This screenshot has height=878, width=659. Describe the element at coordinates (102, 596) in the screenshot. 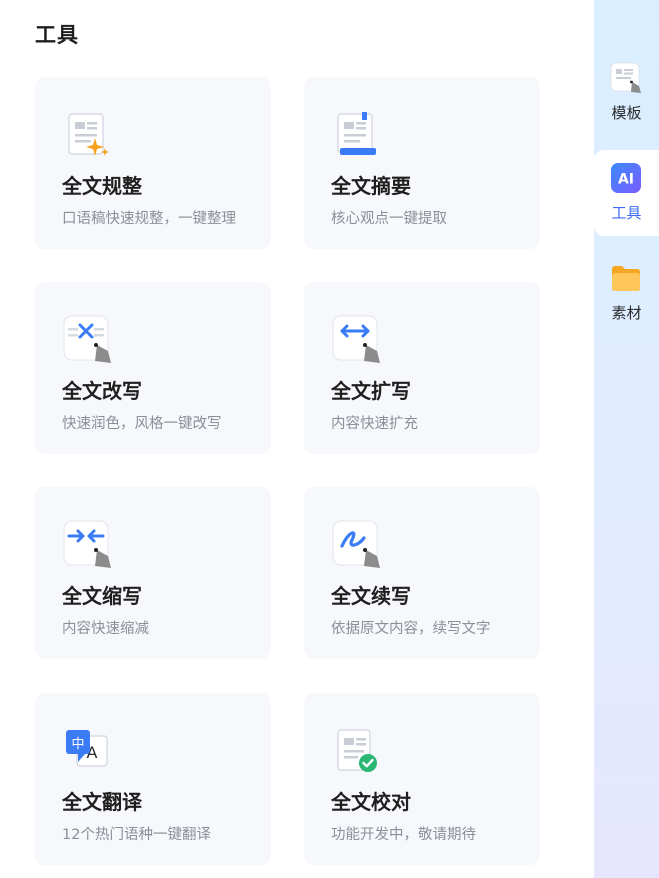

I see `tool-title: 全文缩写` at that location.